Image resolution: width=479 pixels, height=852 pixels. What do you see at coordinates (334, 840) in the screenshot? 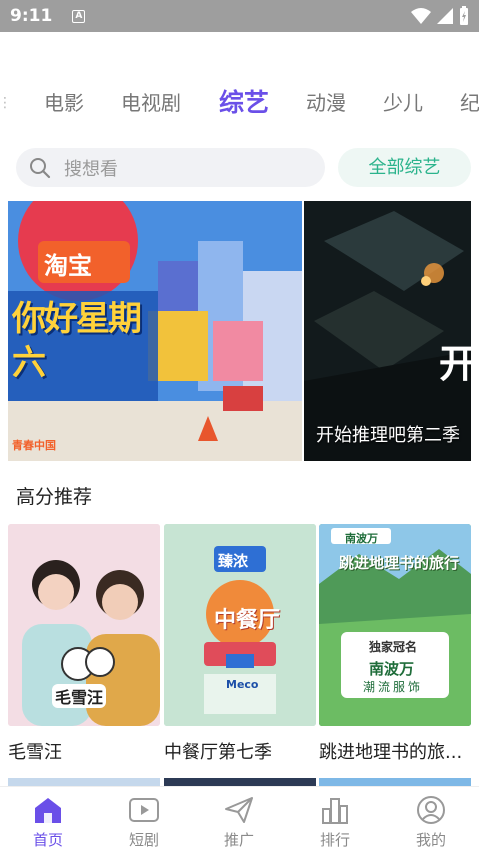
I see `nav-ranking-label: 排行` at bounding box center [334, 840].